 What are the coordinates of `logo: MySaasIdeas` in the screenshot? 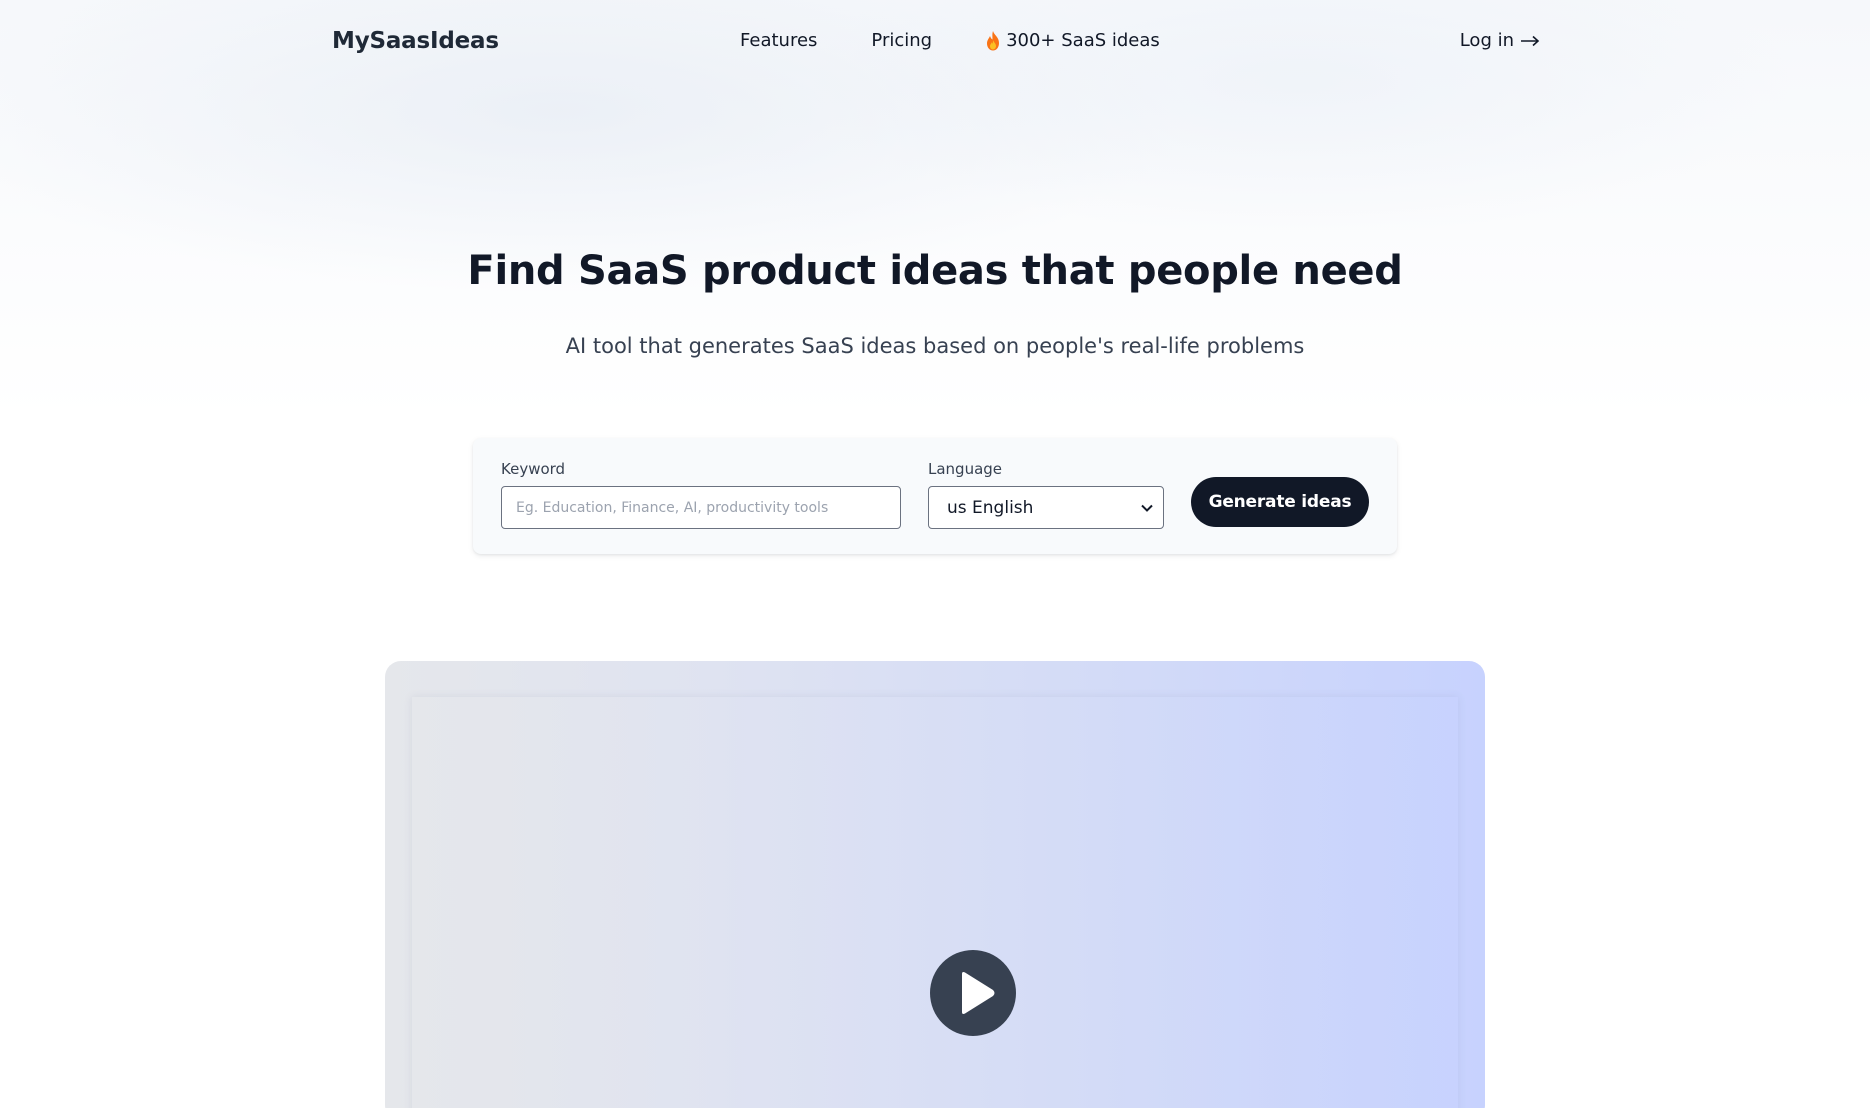 It's located at (415, 41).